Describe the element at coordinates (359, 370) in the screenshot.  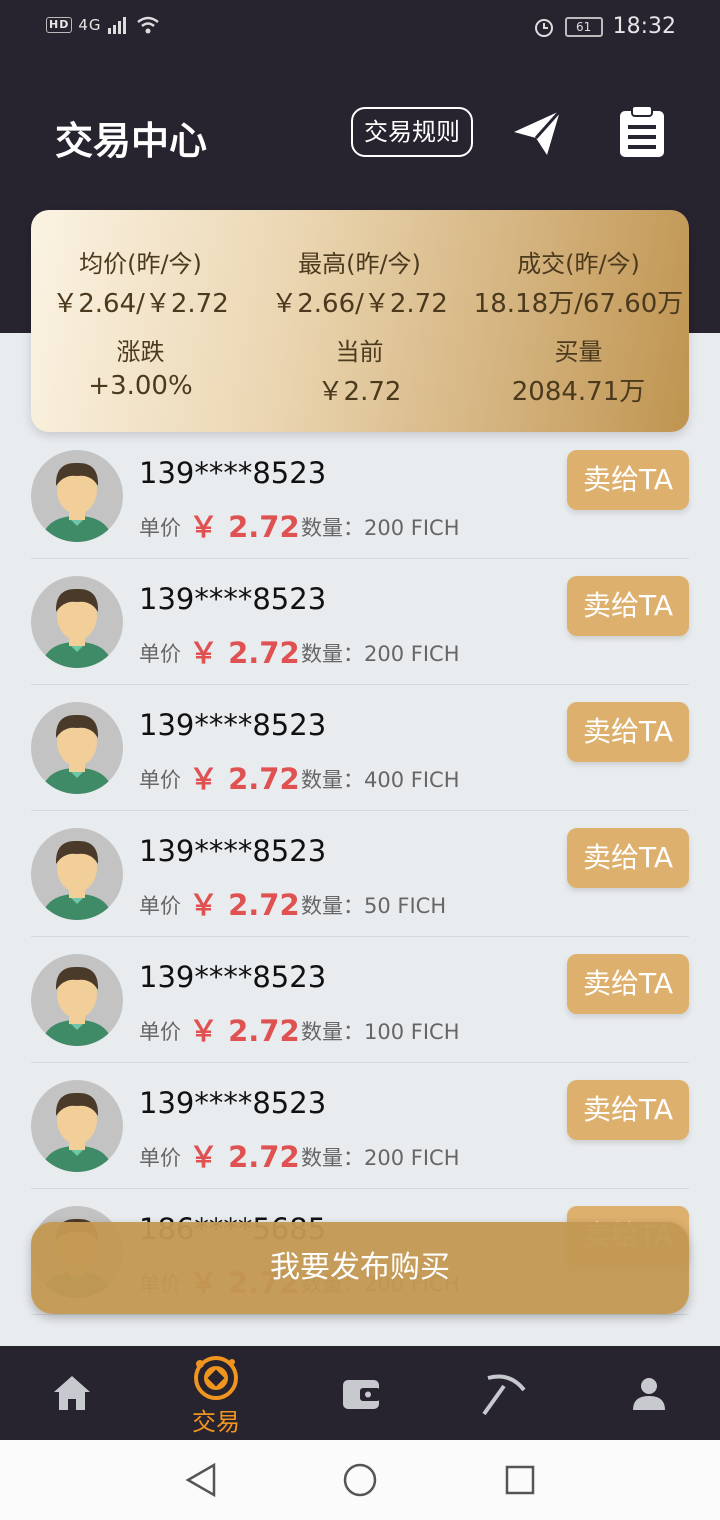
I see `stat-current: 当前 ￥2.72` at that location.